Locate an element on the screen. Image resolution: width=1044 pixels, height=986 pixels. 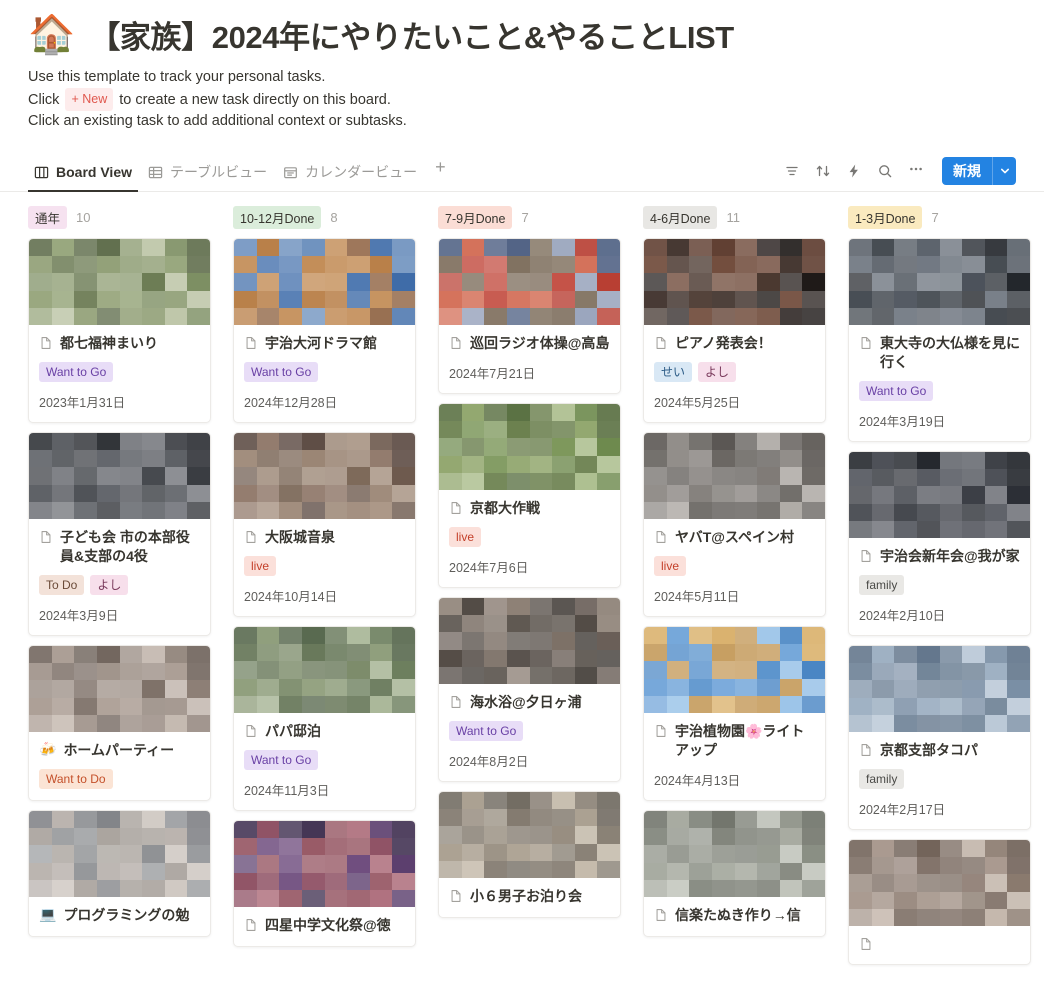
board-card: 巡回ラジオ体操@高島 2024年7月21日 is located at coordinates (529, 316).